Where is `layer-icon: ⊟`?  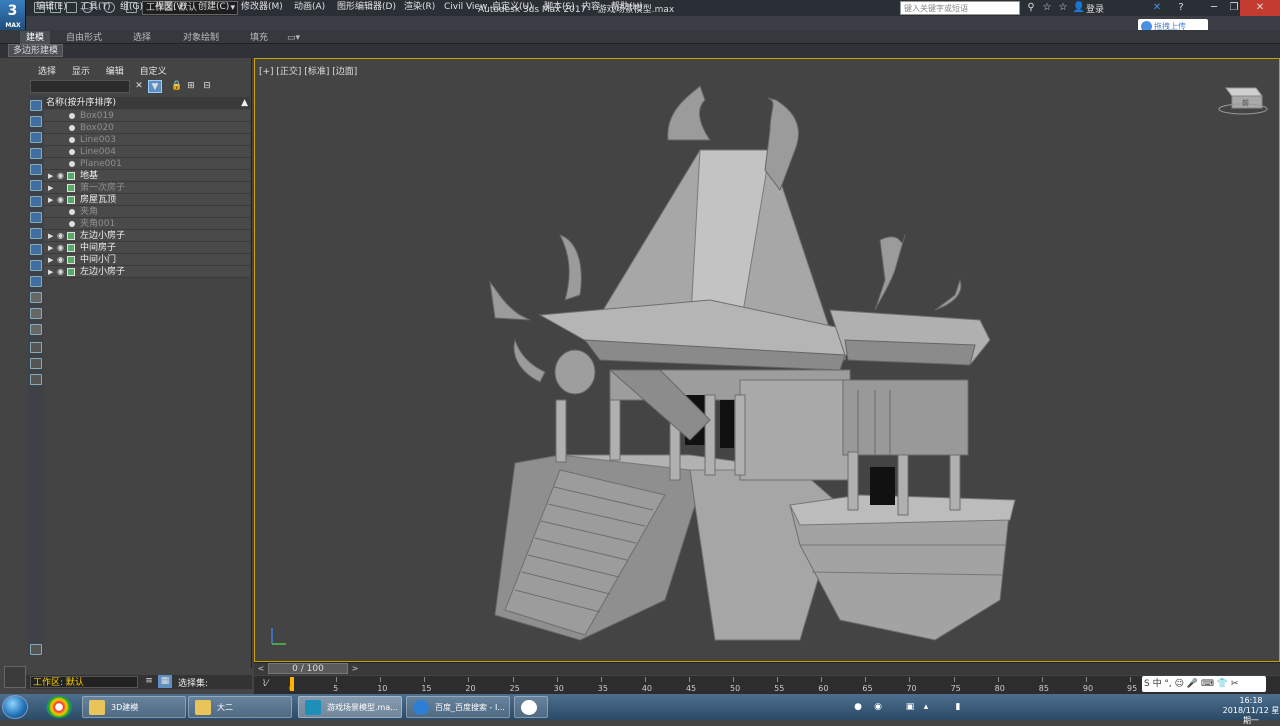
layer-icon: ⊟ is located at coordinates (207, 86).